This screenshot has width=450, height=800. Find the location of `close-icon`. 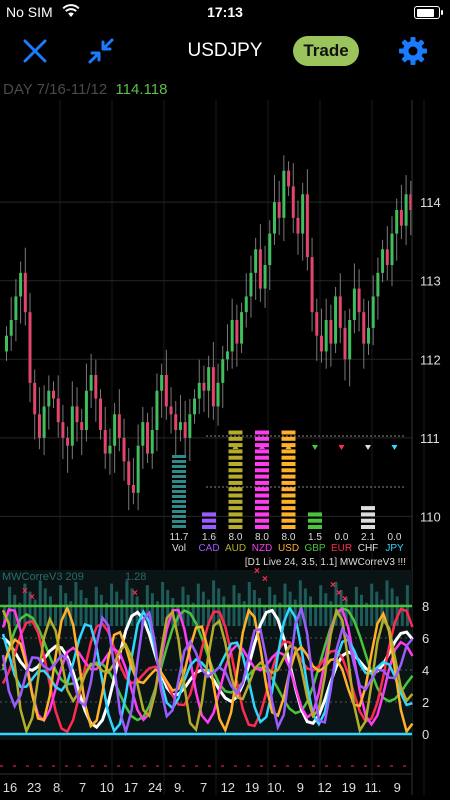

close-icon is located at coordinates (35, 51).